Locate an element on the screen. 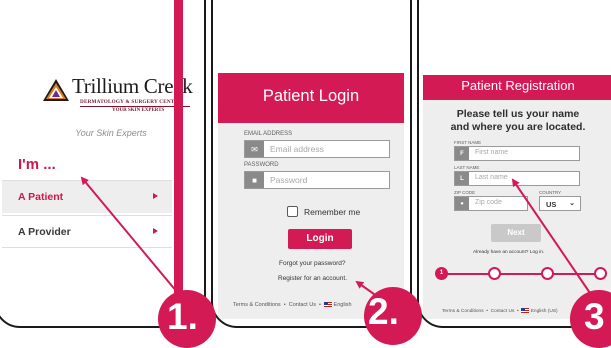 Image resolution: width=611 pixels, height=348 pixels. heading-line-2: and where you are located. is located at coordinates (518, 127).